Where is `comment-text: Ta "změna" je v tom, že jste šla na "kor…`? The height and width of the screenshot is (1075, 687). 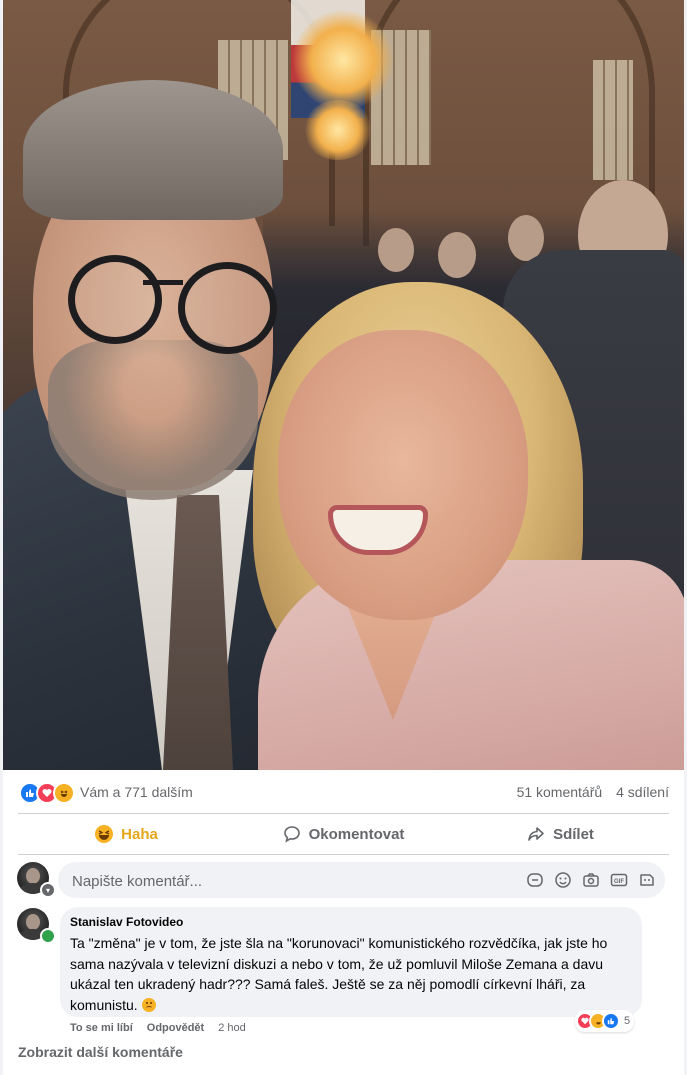
comment-text: Ta "změna" je v tom, že jste šla na "kor… is located at coordinates (354, 974).